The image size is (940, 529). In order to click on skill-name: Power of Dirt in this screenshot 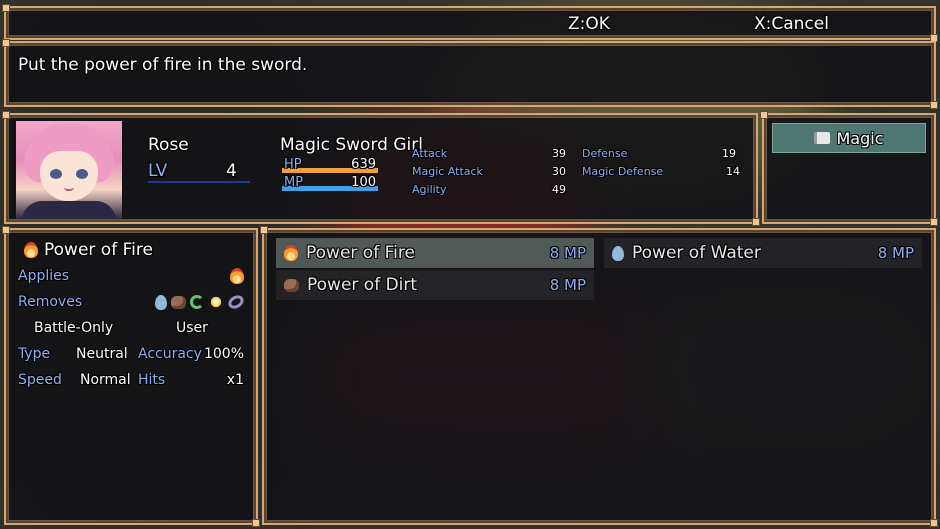, I will do `click(362, 285)`.